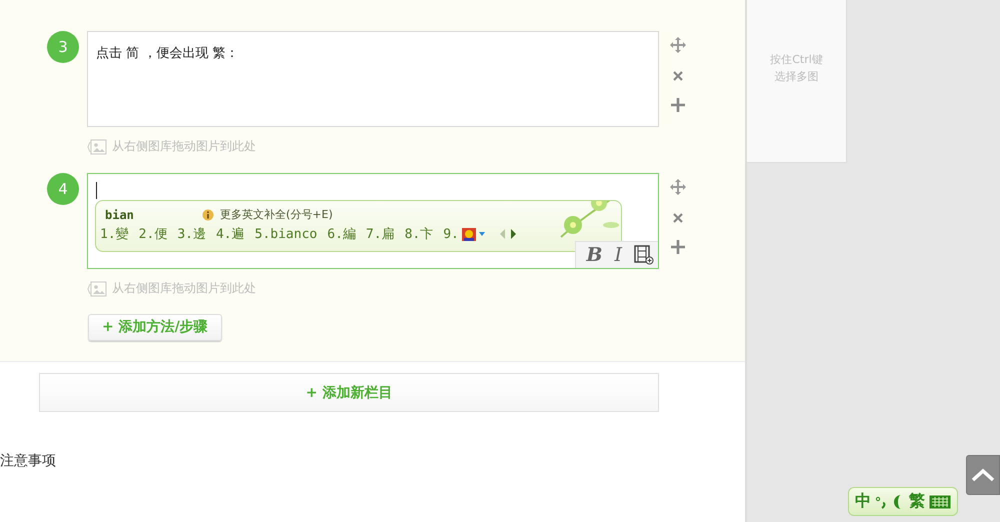 The height and width of the screenshot is (522, 1000). What do you see at coordinates (286, 234) in the screenshot?
I see `ime-candidate: 5.bianco` at bounding box center [286, 234].